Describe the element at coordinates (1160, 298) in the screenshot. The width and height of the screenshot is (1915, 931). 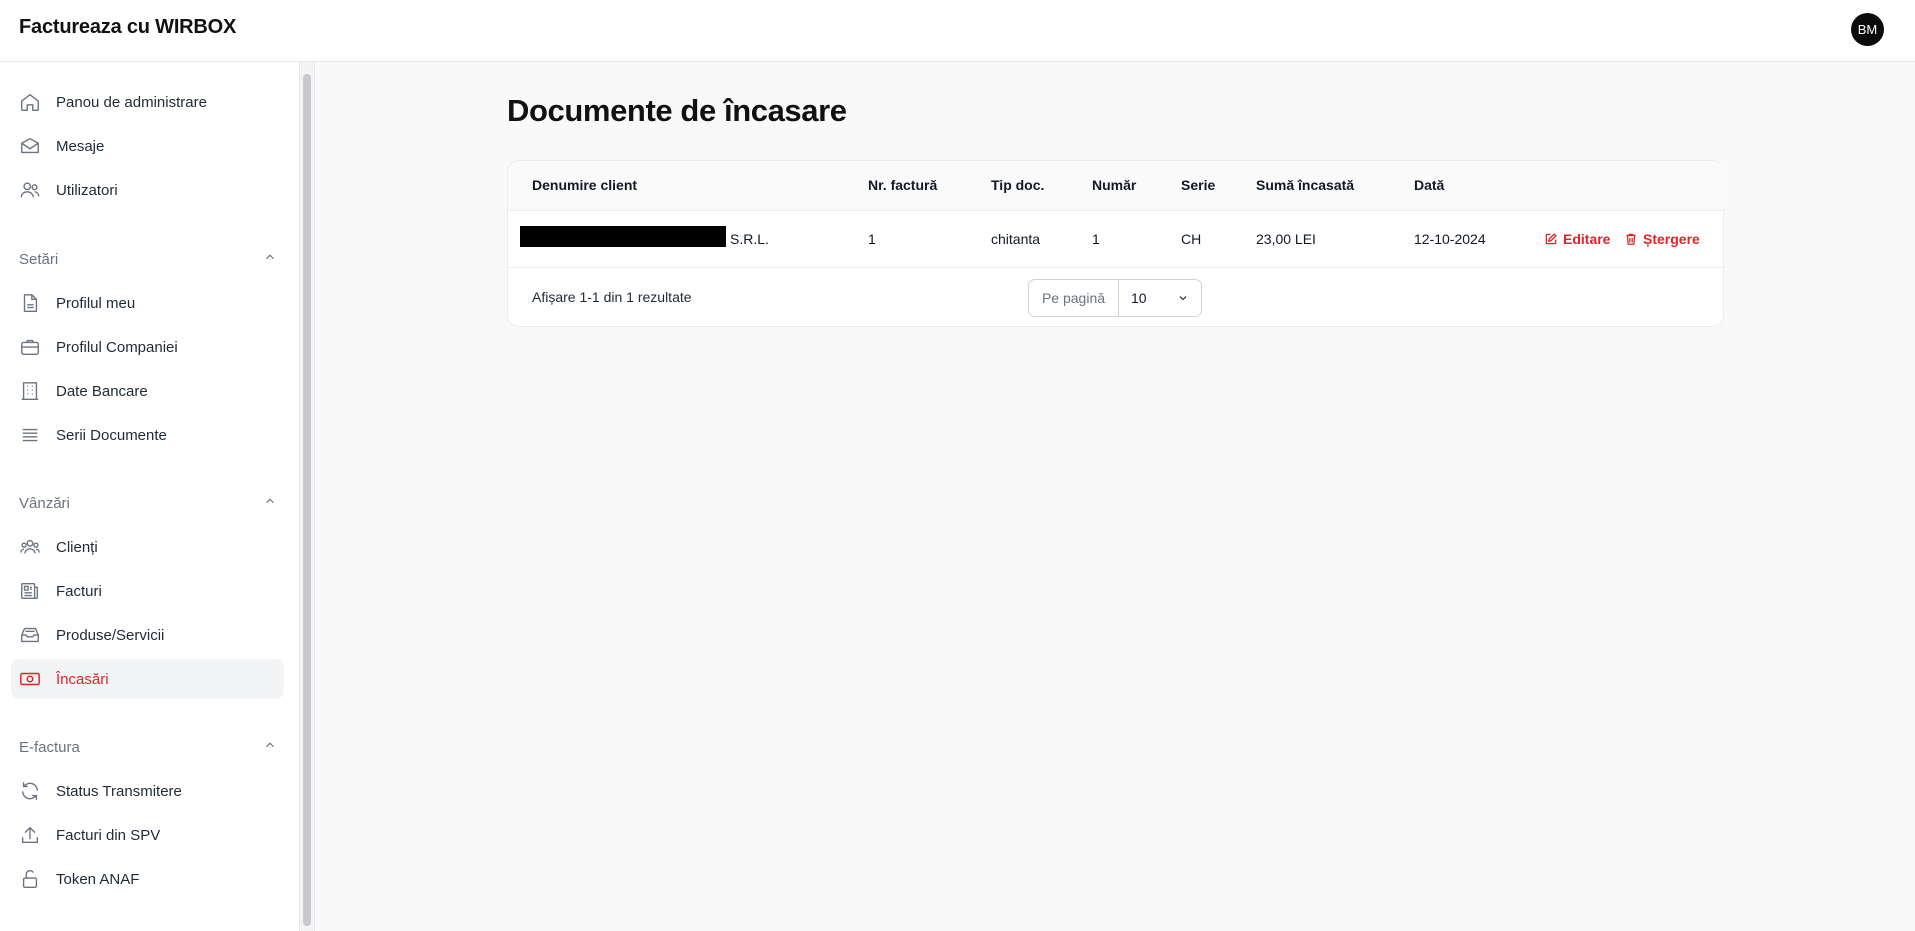
I see `per-page-select: 10` at that location.